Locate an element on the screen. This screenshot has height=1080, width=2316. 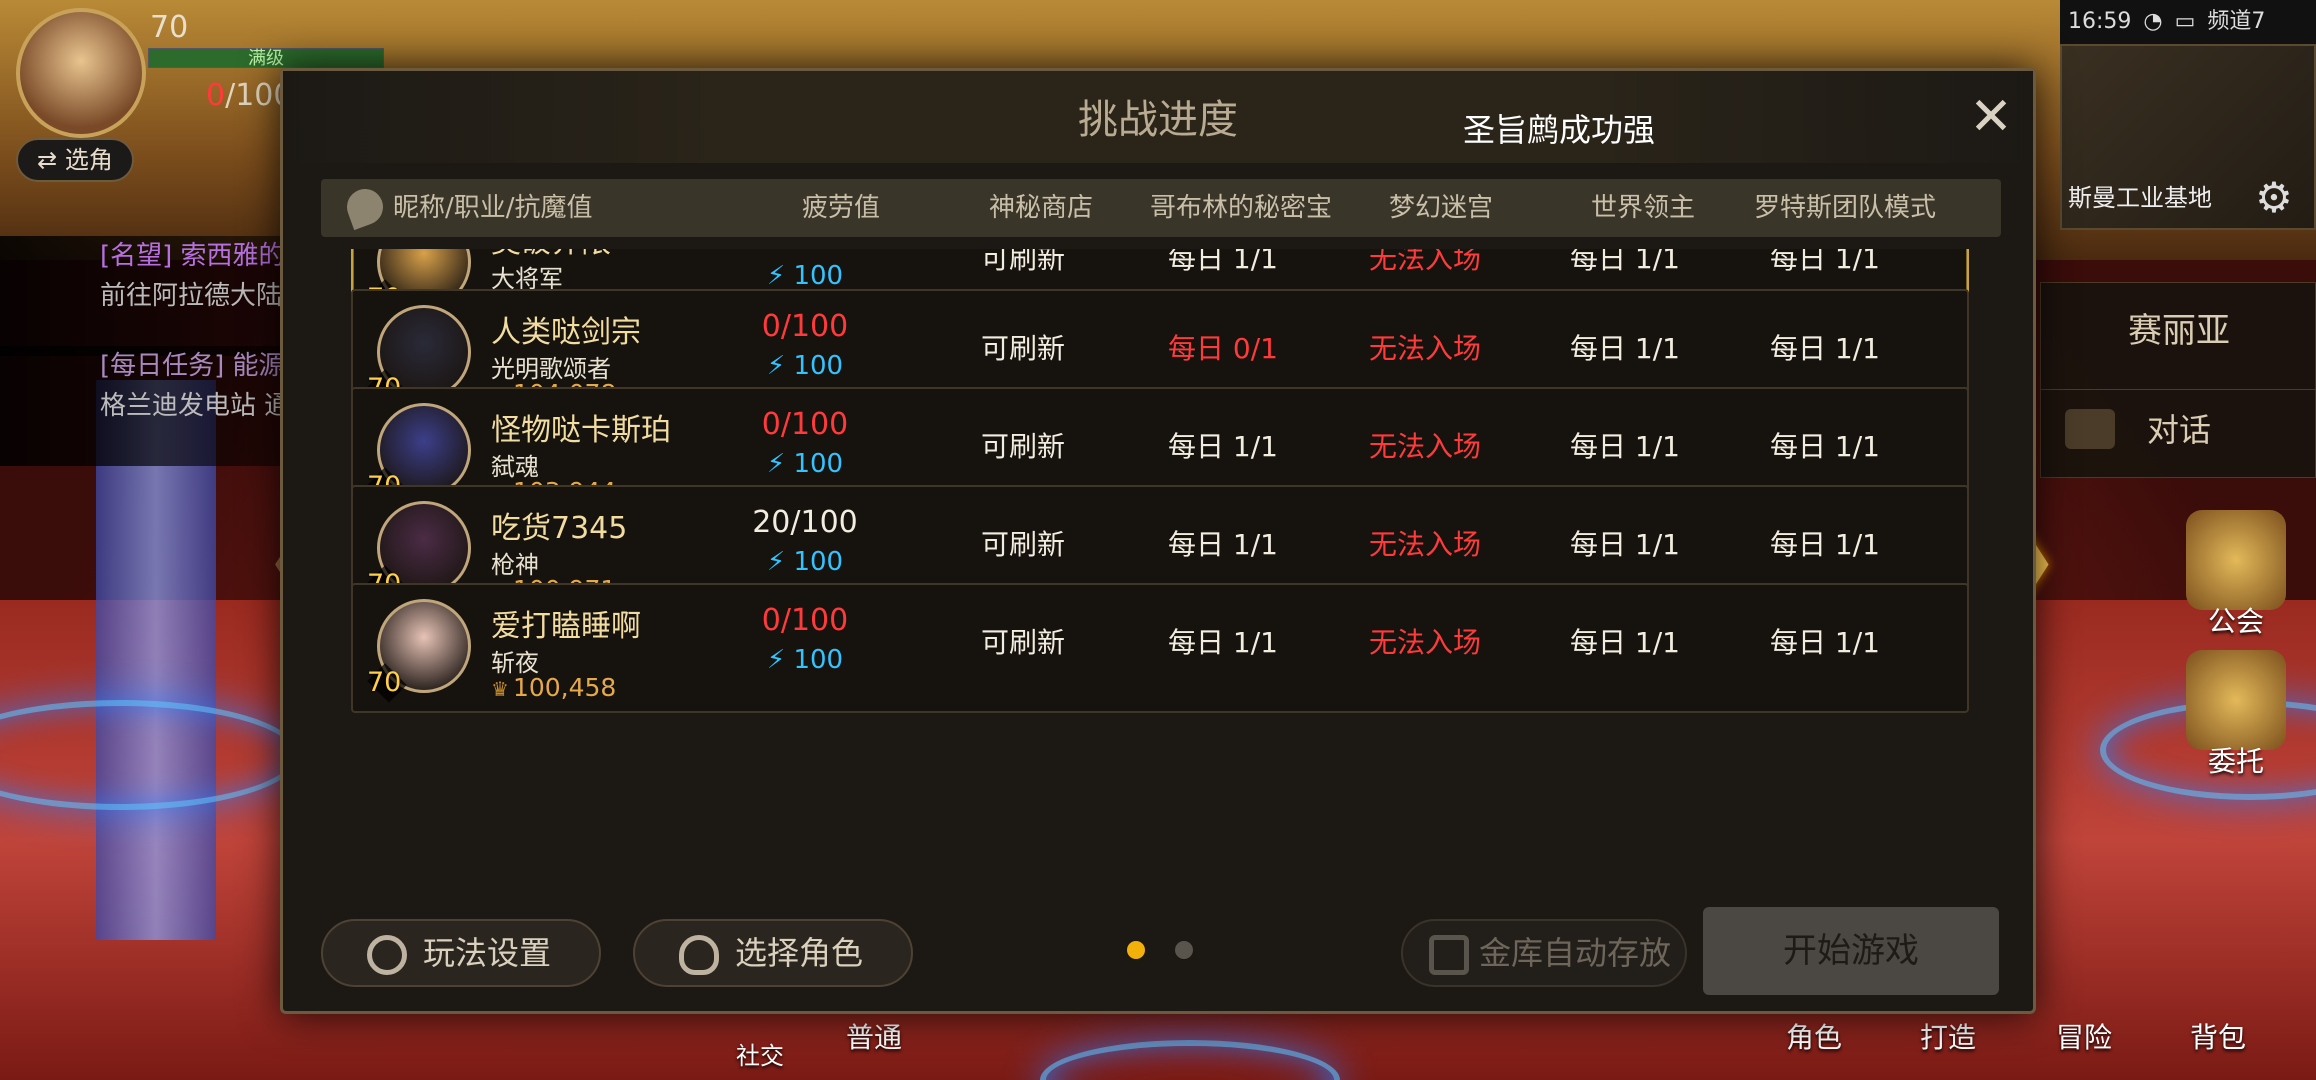
character-icon is located at coordinates (699, 955).